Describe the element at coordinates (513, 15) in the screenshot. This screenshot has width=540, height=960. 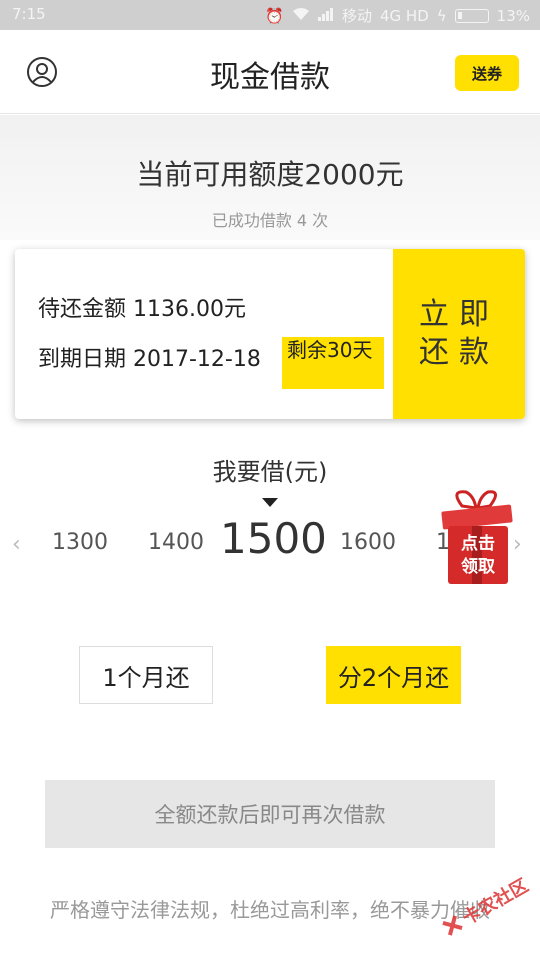
I see `battery-percent: 13%` at that location.